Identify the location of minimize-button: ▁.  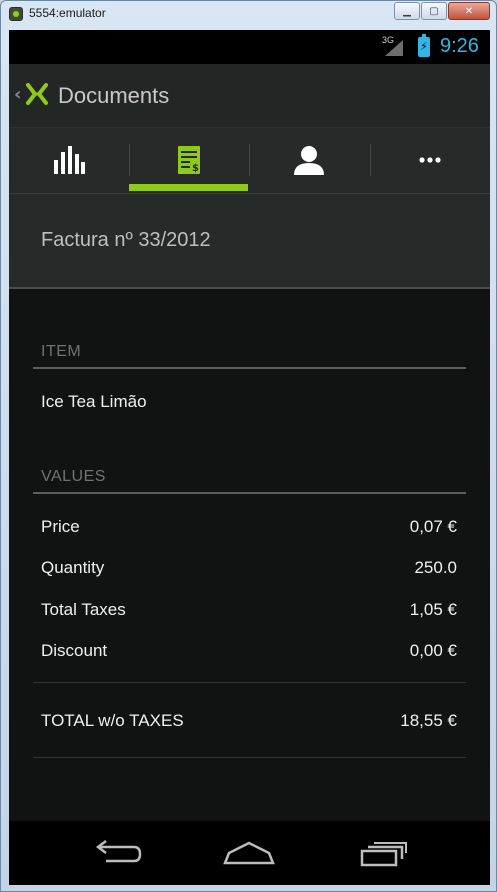
(407, 11).